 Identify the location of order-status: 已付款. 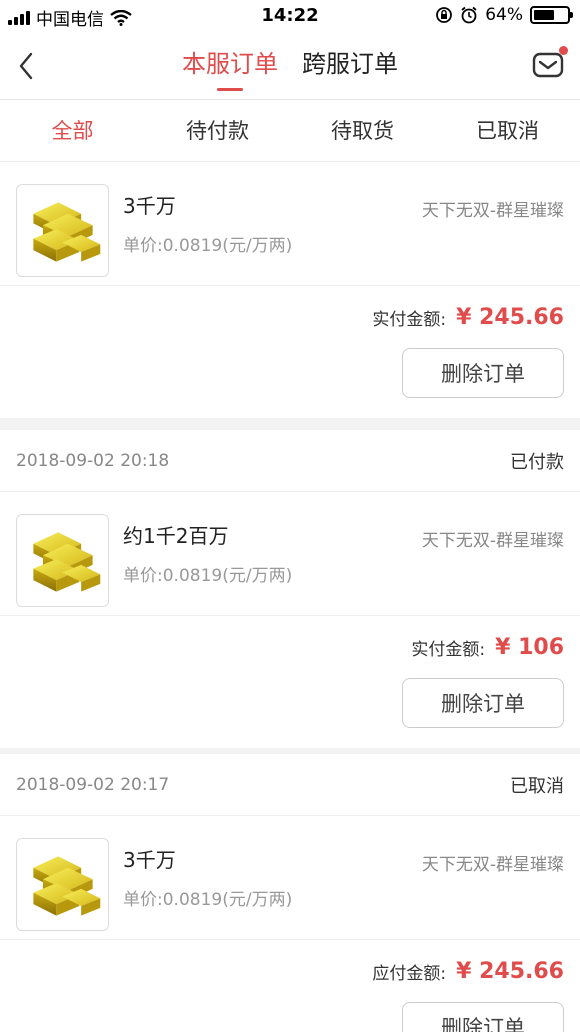
(537, 462).